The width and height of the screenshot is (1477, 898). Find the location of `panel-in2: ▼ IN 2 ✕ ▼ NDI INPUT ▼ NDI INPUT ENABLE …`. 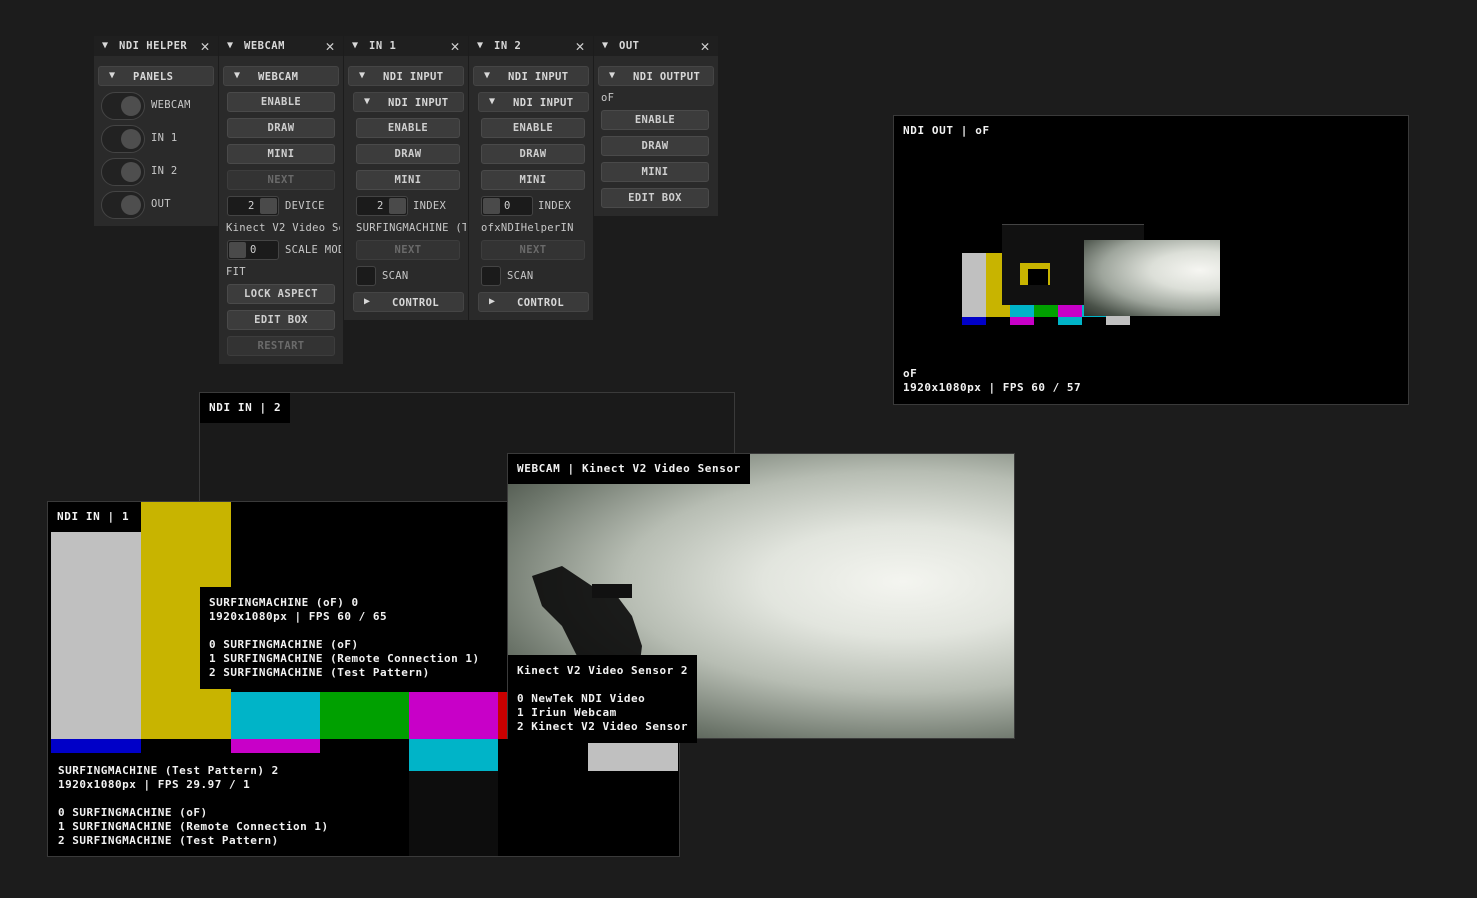

panel-in2: ▼ IN 2 ✕ ▼ NDI INPUT ▼ NDI INPUT ENABLE … is located at coordinates (531, 178).